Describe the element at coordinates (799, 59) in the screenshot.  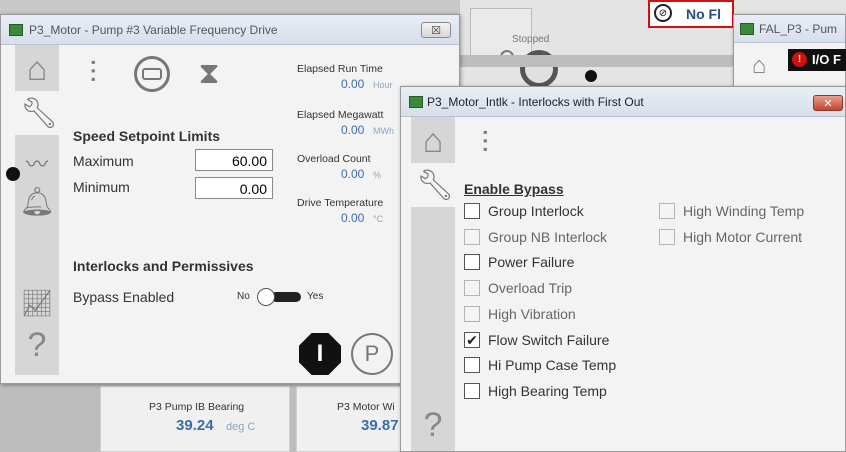
I see `alarm-icon: !` at that location.